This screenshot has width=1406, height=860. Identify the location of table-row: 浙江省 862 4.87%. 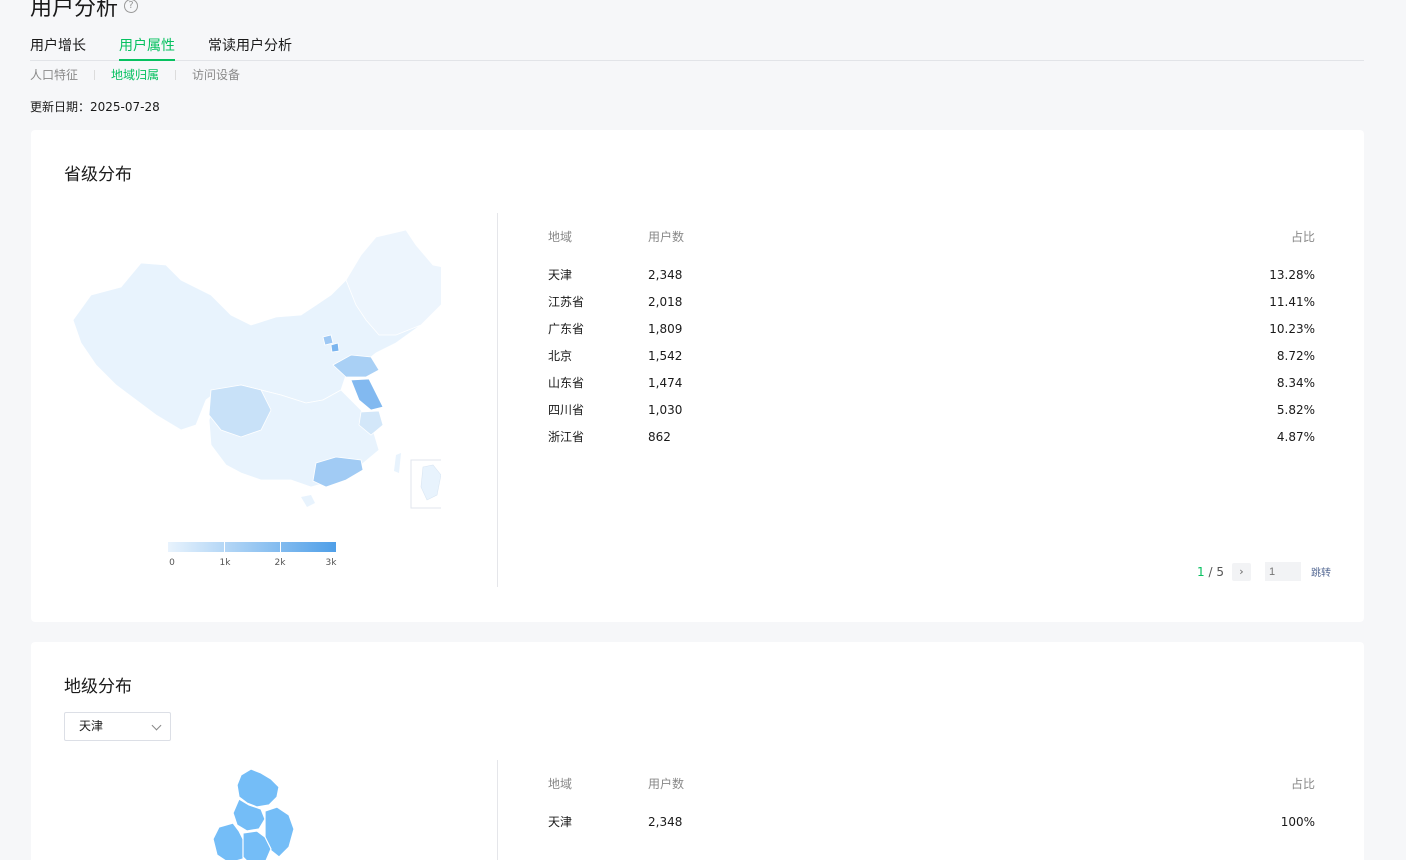
(931, 436).